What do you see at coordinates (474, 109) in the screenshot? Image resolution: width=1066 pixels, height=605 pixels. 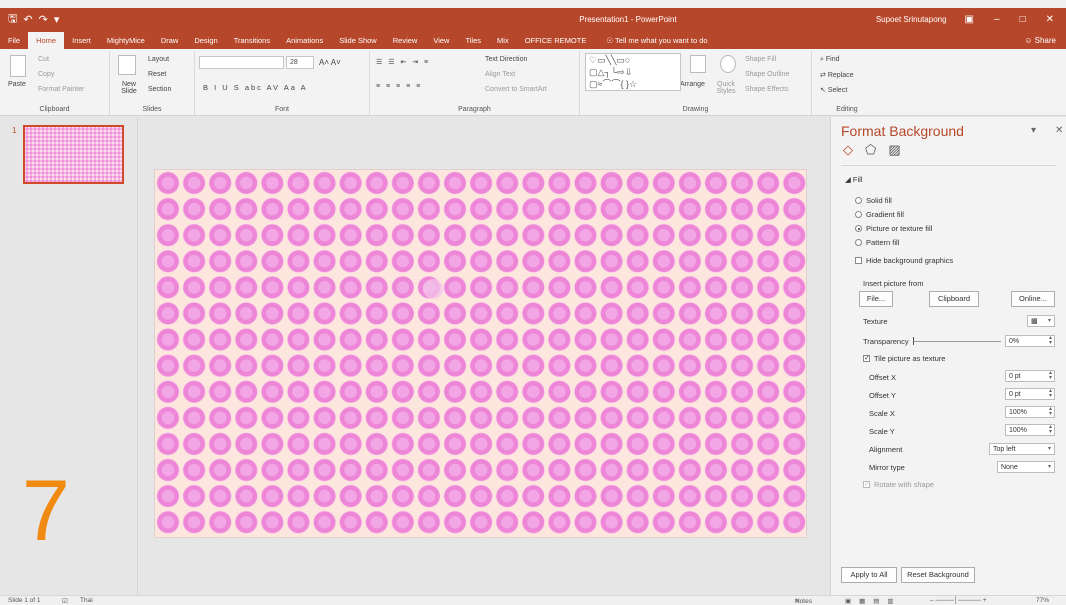 I see `paragraph-group-label: Paragraph` at bounding box center [474, 109].